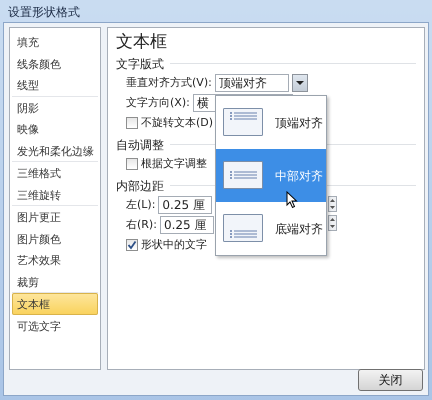 The image size is (432, 400). What do you see at coordinates (55, 281) in the screenshot?
I see `sidebar-item: 裁剪` at bounding box center [55, 281].